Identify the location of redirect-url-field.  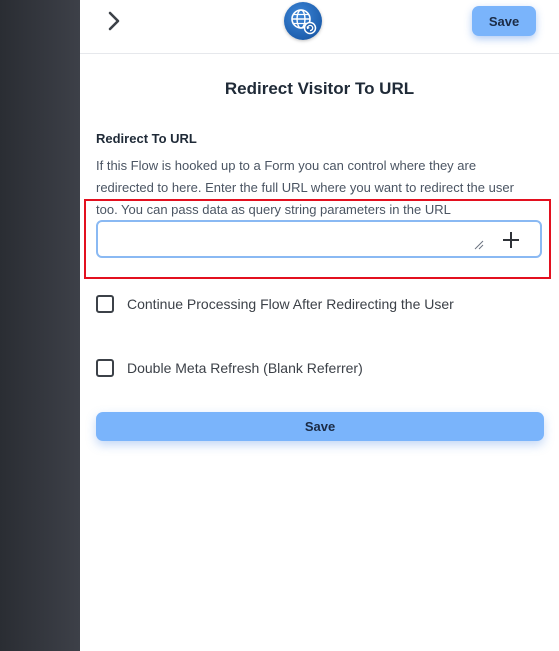
(319, 239).